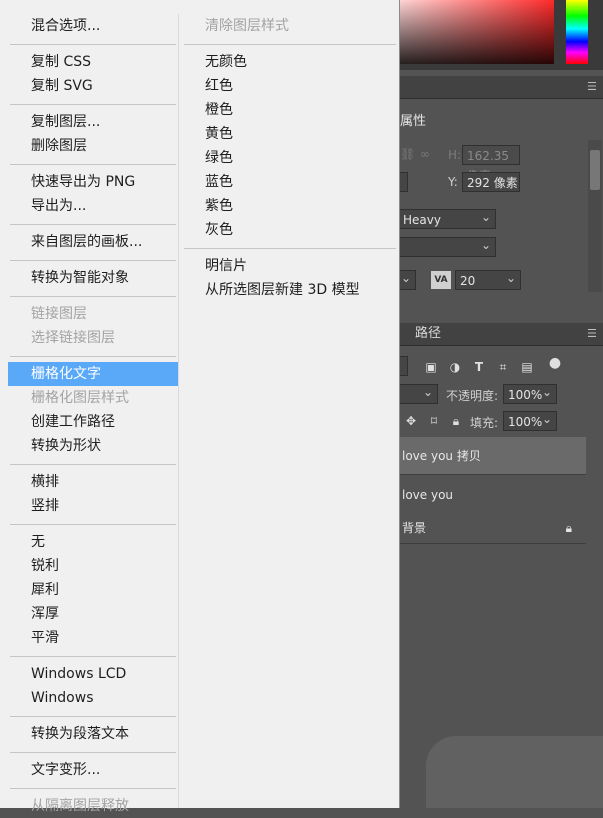 The image size is (603, 818). Describe the element at coordinates (247, 26) in the screenshot. I see `menu-item-clear-layer-style: 清除图层样式` at that location.